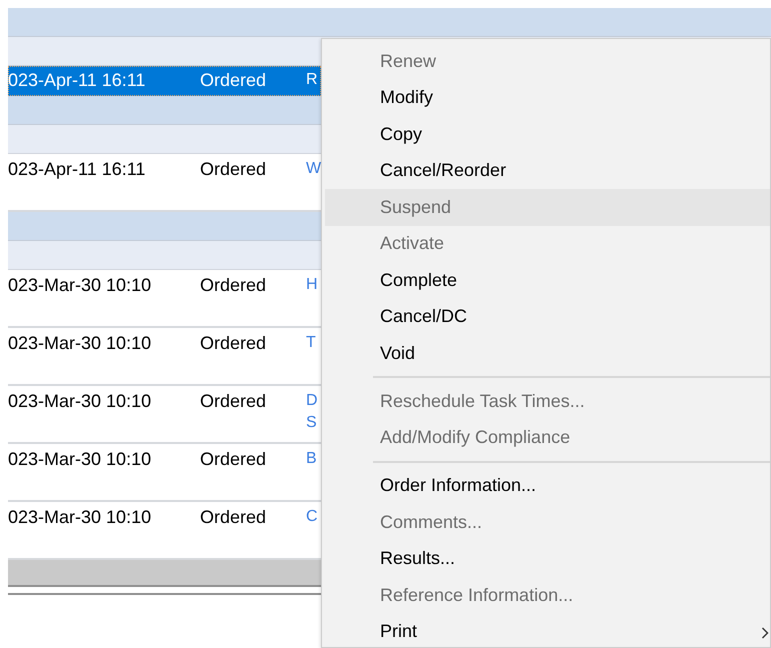 The image size is (771, 648). I want to click on menu-item: Modify, so click(547, 98).